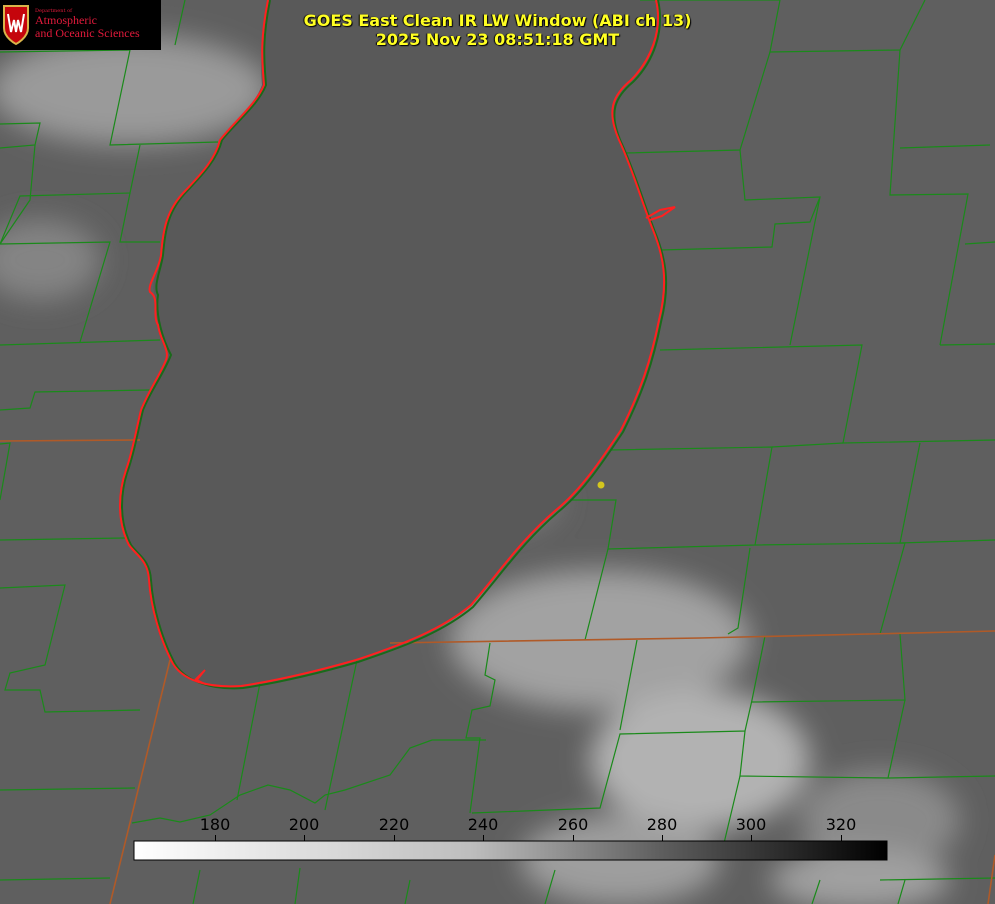 Image resolution: width=995 pixels, height=904 pixels. What do you see at coordinates (841, 824) in the screenshot?
I see `colorbar-tick-label: 320` at bounding box center [841, 824].